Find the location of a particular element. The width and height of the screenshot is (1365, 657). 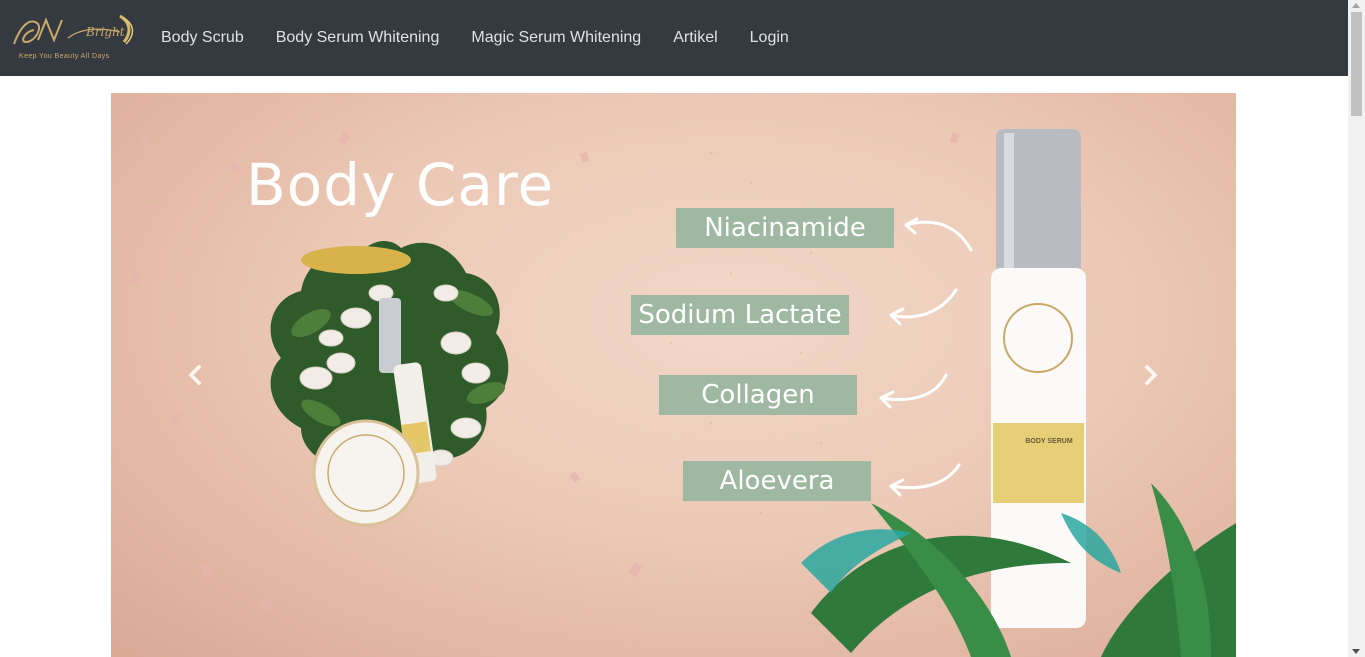

nav-item-body-serum-whitening: Body Serum Whitening is located at coordinates (358, 38).